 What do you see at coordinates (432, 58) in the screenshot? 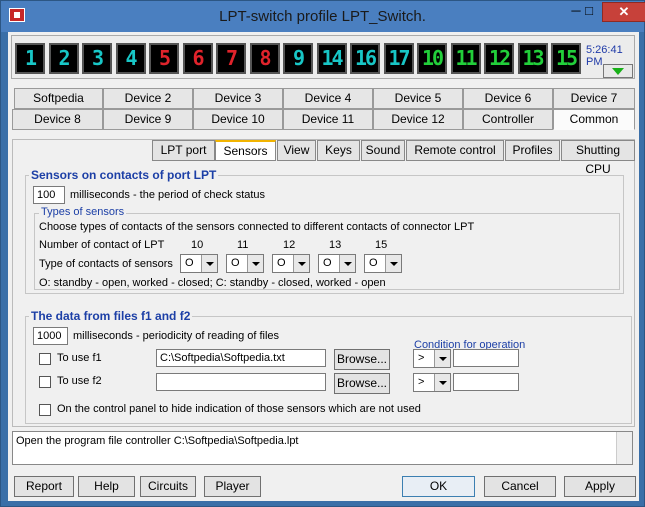
I see `led-indicator: 10` at bounding box center [432, 58].